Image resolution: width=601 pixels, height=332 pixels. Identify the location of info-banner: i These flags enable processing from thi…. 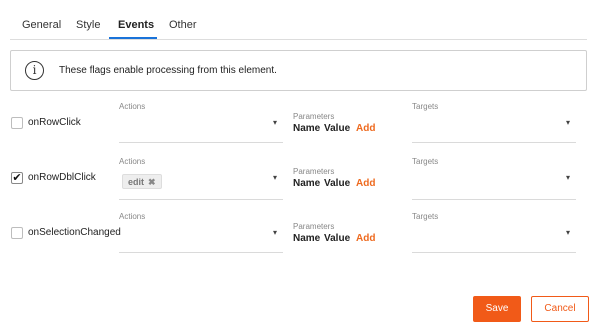
(298, 70).